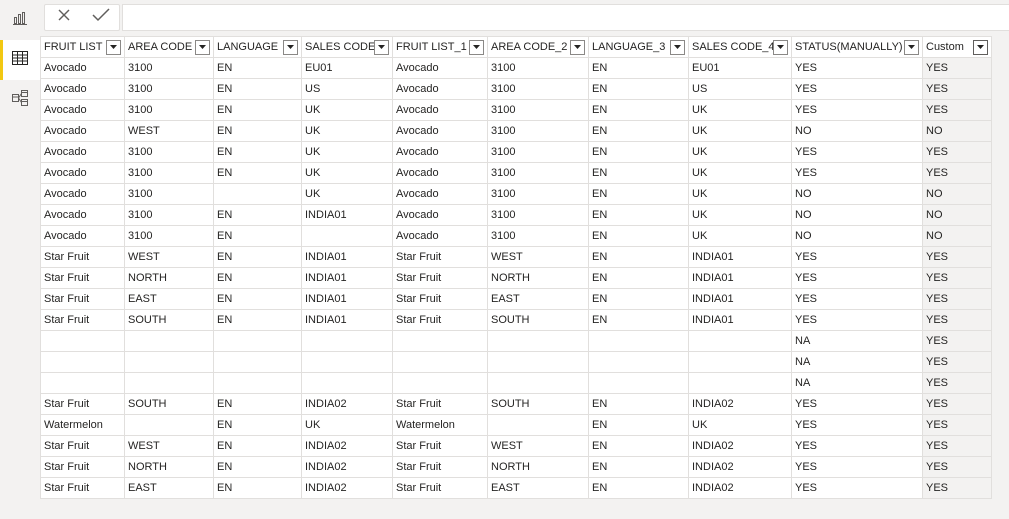 This screenshot has width=1009, height=519. I want to click on model-view-button, so click(20, 100).